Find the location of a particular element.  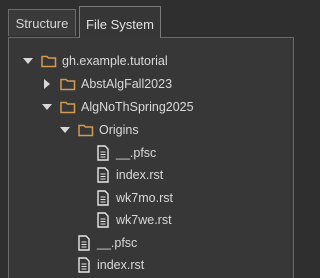

chevron-right-icon is located at coordinates (47, 84).